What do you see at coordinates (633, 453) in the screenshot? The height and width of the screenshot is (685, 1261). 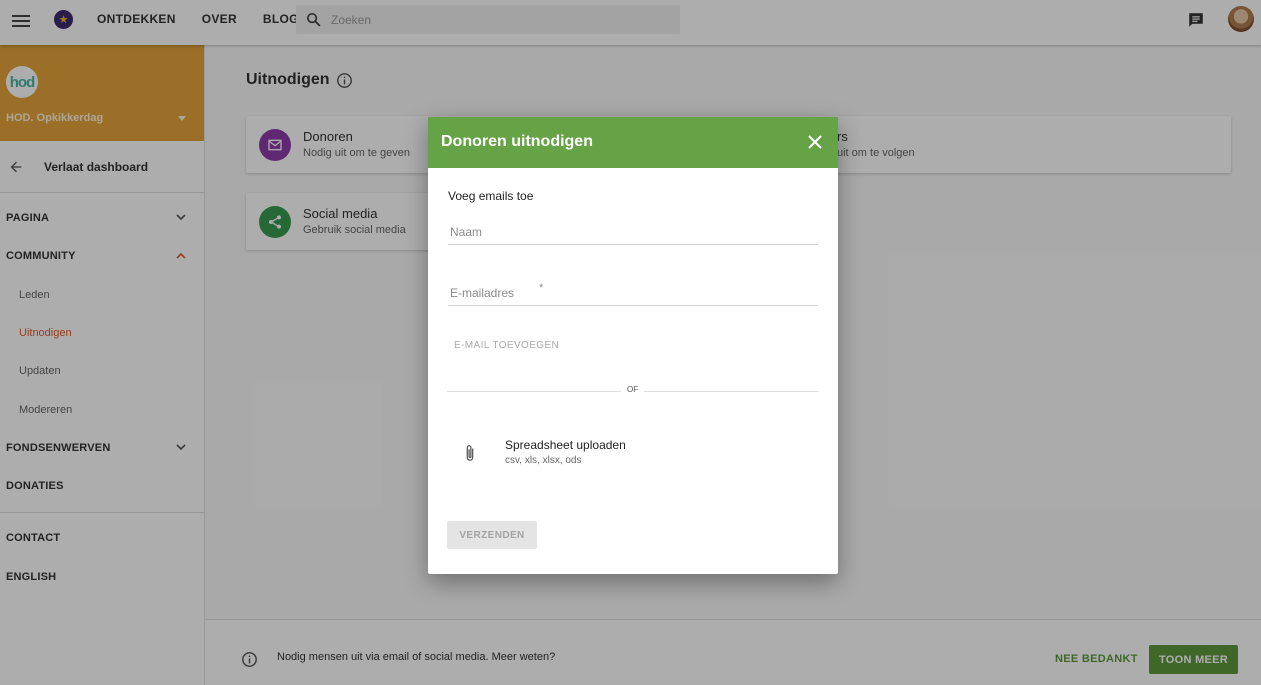 I see `upload-spreadsheet-button: Spreadsheet uploaden csv, xls, xlsx, ods` at bounding box center [633, 453].